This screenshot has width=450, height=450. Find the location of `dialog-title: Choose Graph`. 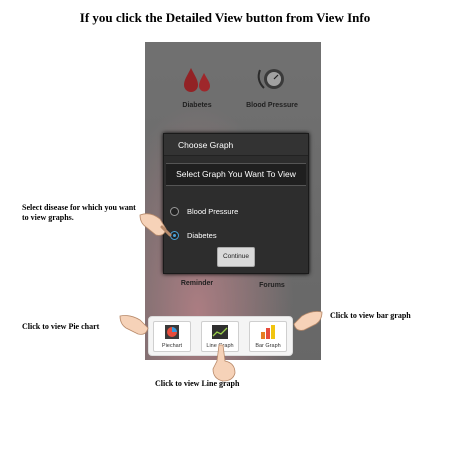

dialog-title: Choose Graph is located at coordinates (236, 145).